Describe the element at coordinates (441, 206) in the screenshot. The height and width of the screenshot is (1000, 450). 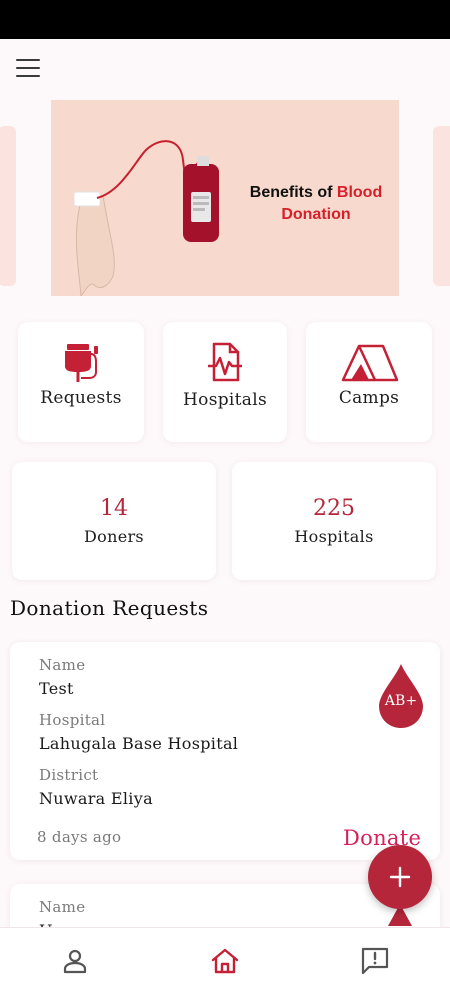
I see `carousel-next-slide` at that location.